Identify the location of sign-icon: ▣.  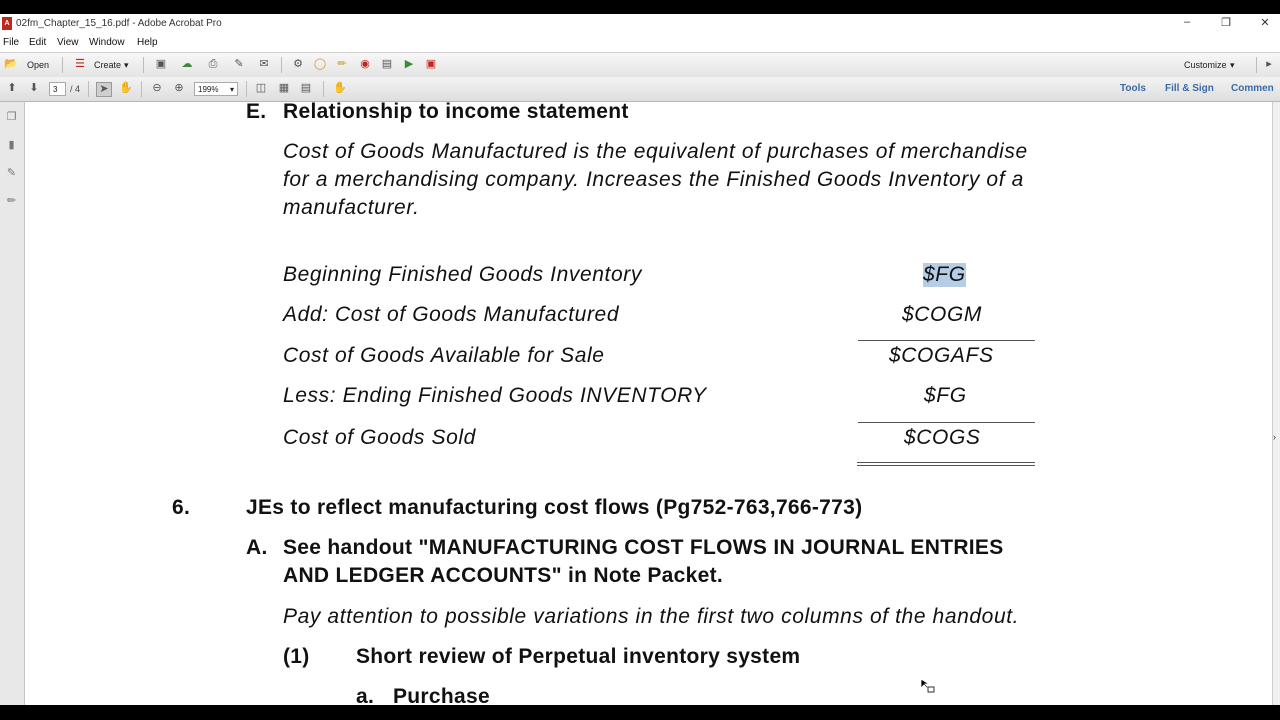
(431, 64).